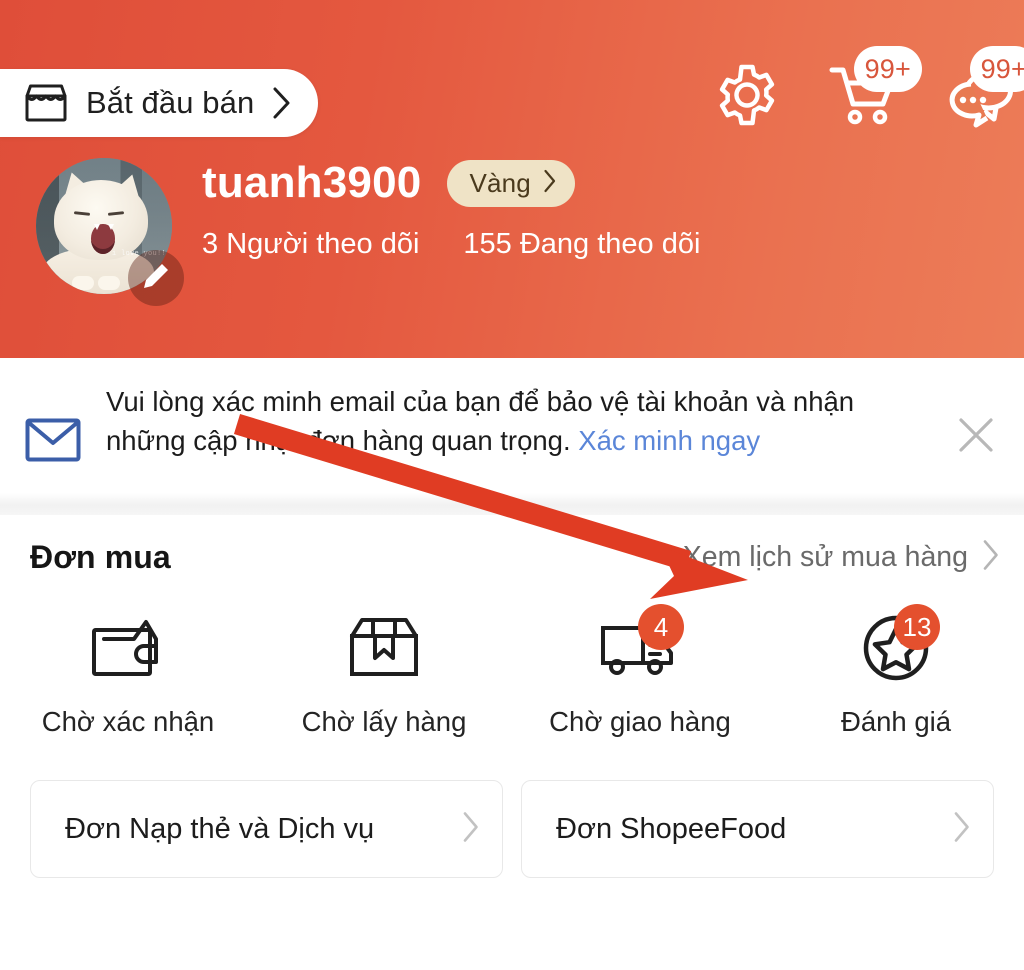 The width and height of the screenshot is (1024, 970). What do you see at coordinates (100, 557) in the screenshot?
I see `orders-title: Đơn mua` at bounding box center [100, 557].